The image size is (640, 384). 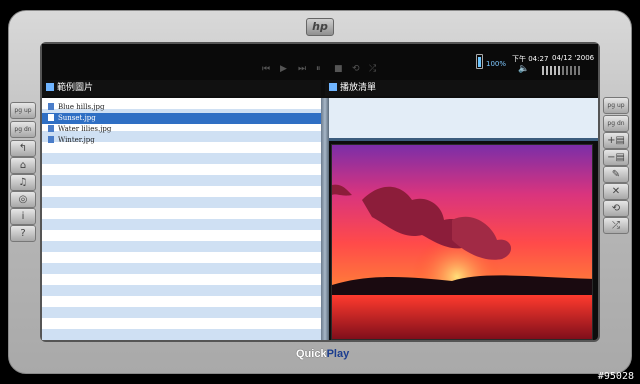 What do you see at coordinates (616, 191) in the screenshot?
I see `close-icon: ✕` at bounding box center [616, 191].